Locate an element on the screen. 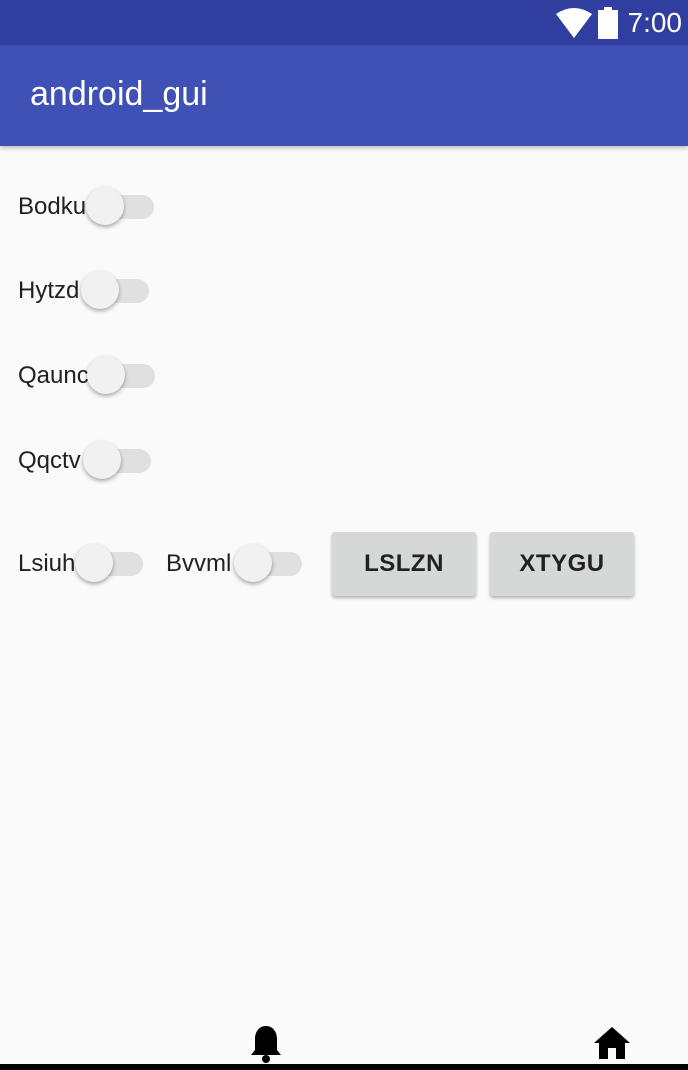 This screenshot has height=1070, width=688. switch-label-bvvml: Bvvml is located at coordinates (199, 563).